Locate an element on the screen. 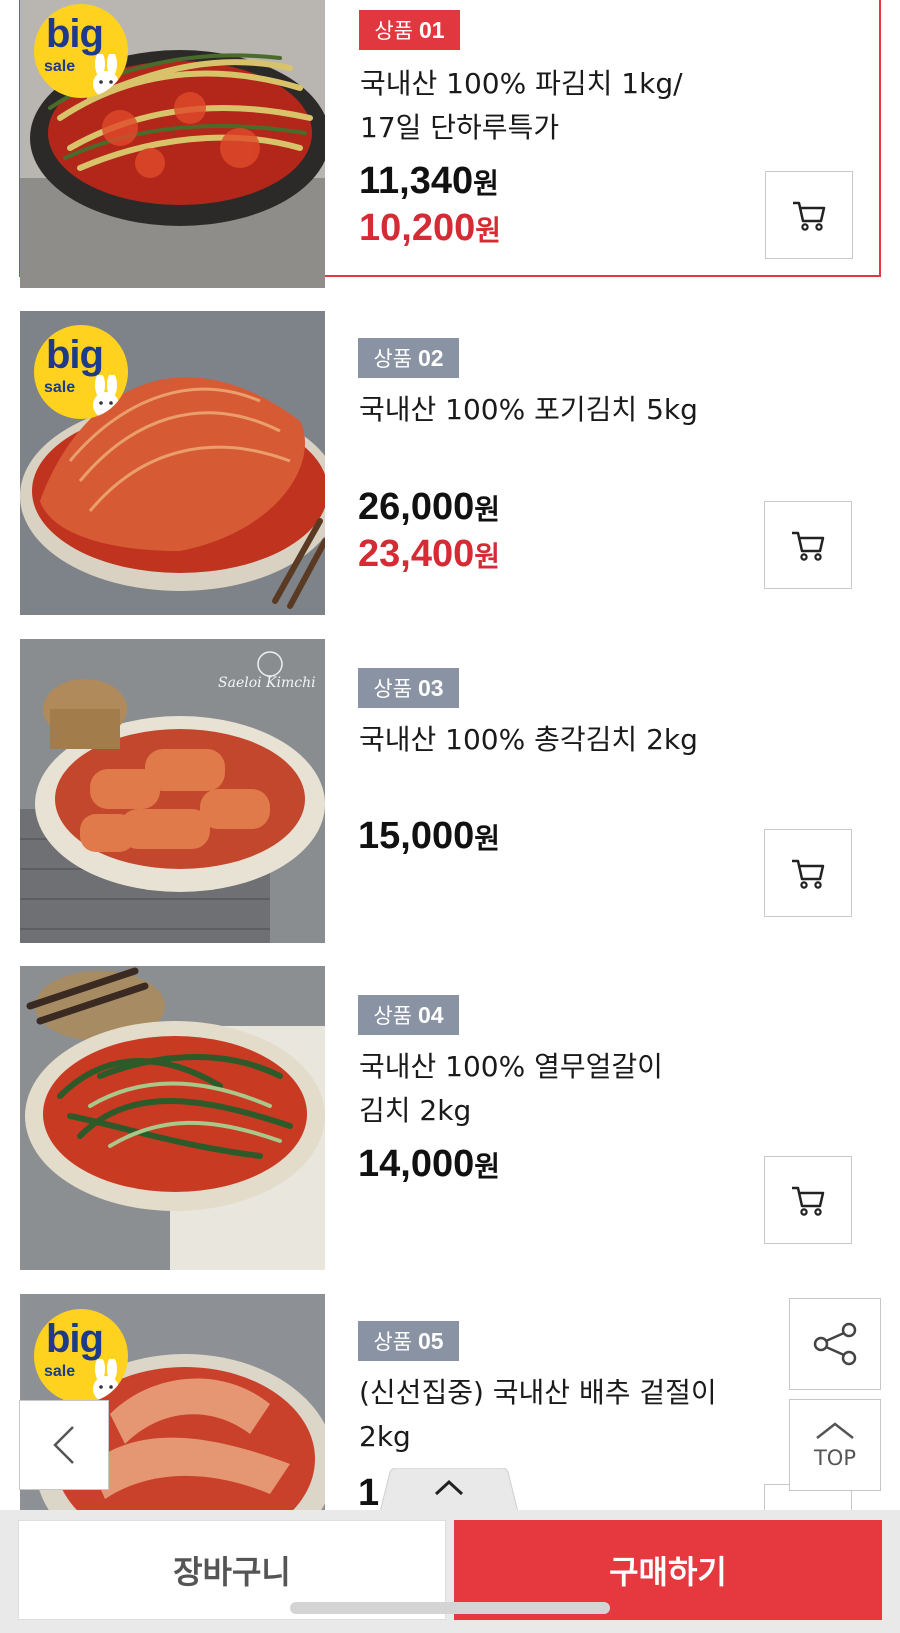  brand-watermark: Saeloi Kimchi is located at coordinates (267, 683).